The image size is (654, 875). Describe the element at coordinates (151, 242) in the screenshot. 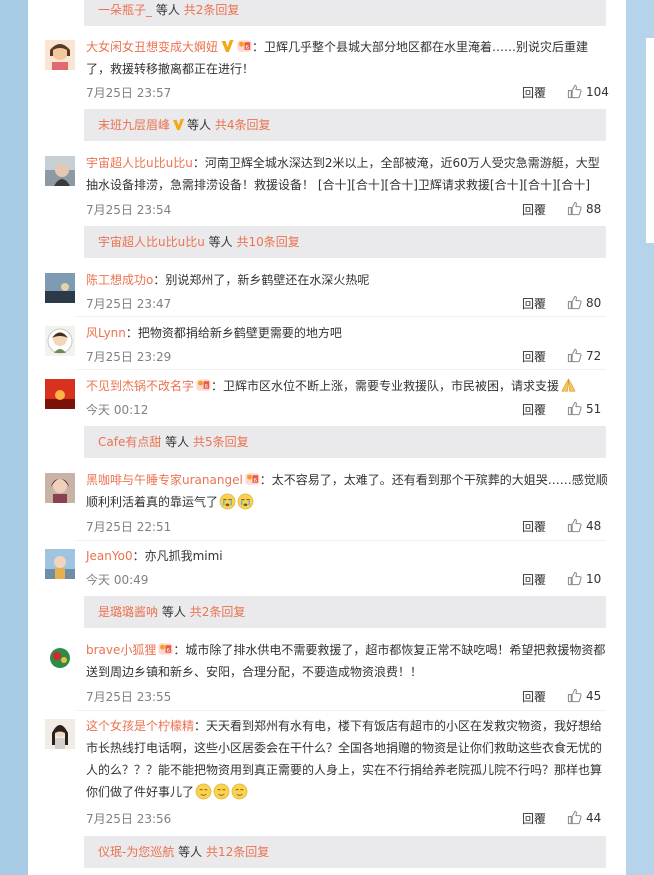

I see `reply-user-link: 宇宙超人比u比u比u` at that location.